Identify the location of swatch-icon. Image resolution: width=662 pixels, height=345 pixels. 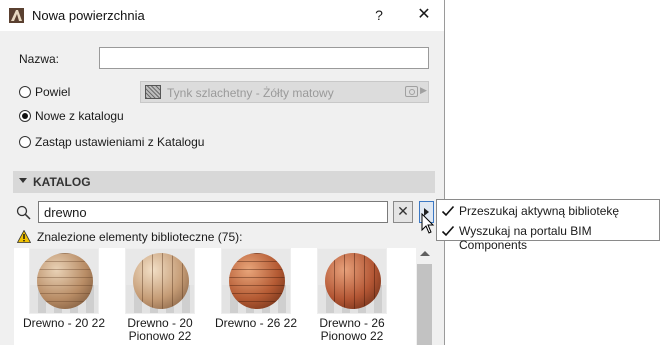
(153, 92).